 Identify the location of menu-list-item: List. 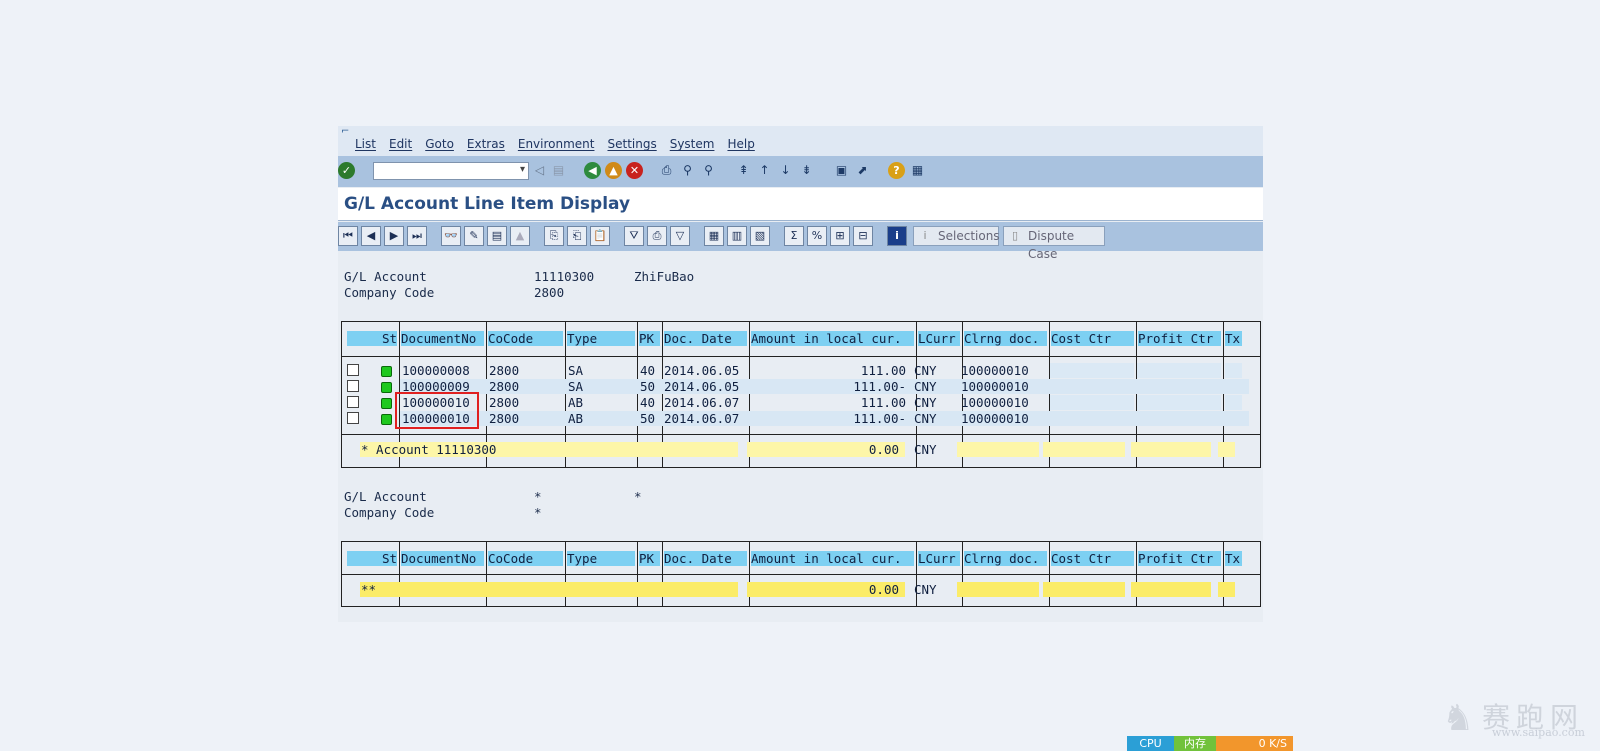
(365, 144).